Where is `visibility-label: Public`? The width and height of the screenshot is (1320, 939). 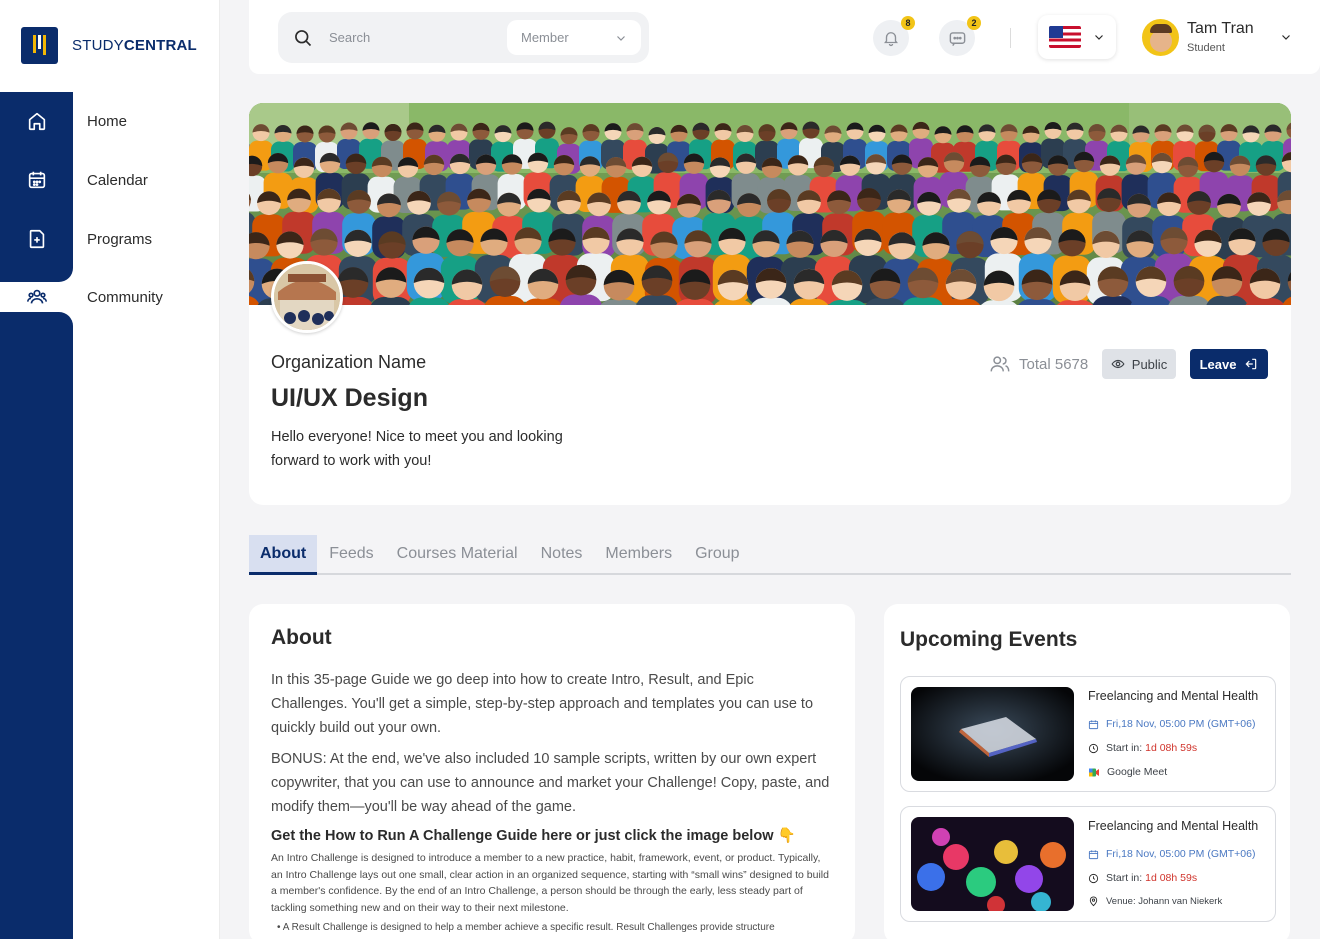
visibility-label: Public is located at coordinates (1149, 364).